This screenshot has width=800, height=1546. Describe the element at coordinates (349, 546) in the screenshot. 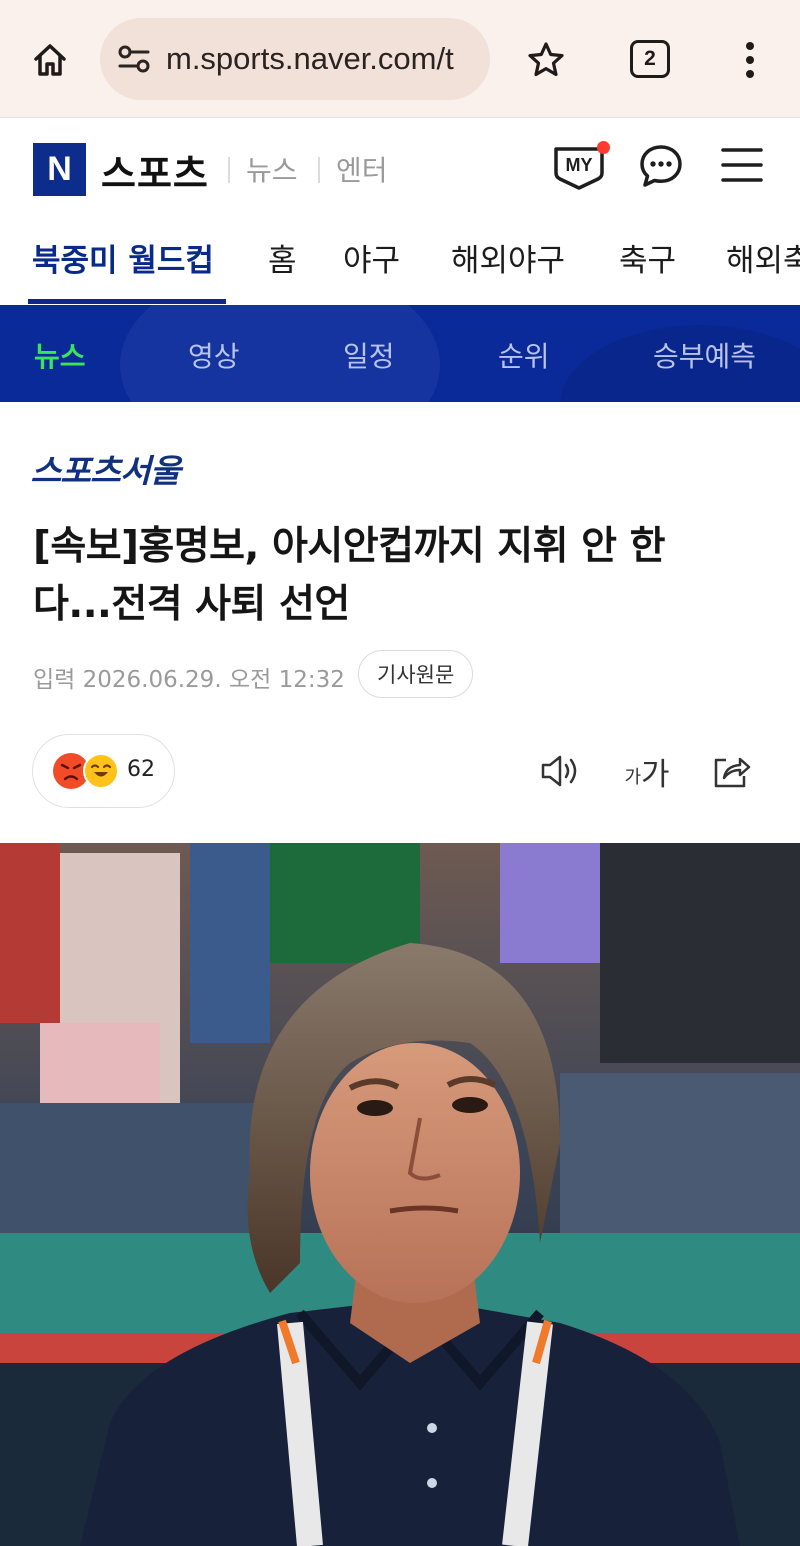

I see `article-title-line-1: [속보]홍명보, 아시안컵까지 지휘 안 한` at that location.